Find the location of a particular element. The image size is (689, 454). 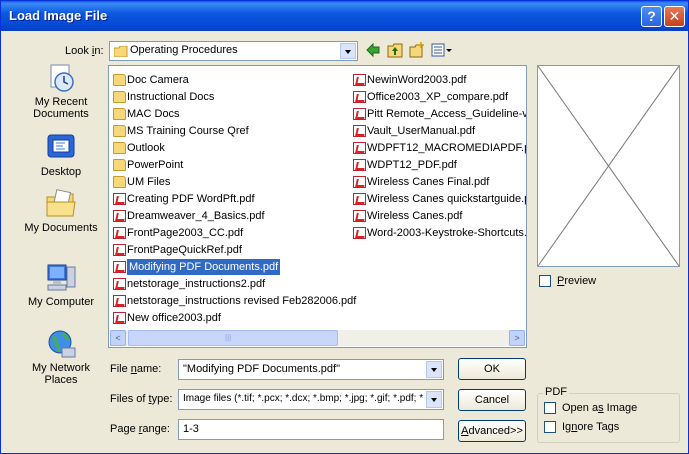

file-name-combo: "Modifying PDF Documents.pdf" is located at coordinates (311, 369).